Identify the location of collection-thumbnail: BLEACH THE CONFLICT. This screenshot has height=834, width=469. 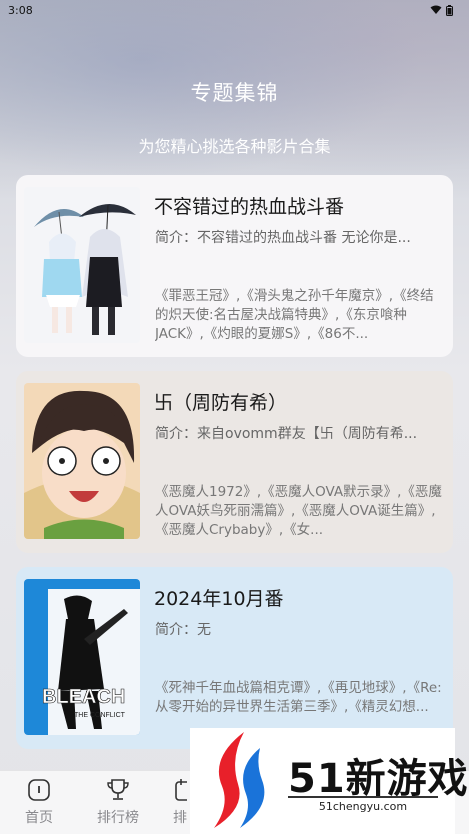
(82, 657).